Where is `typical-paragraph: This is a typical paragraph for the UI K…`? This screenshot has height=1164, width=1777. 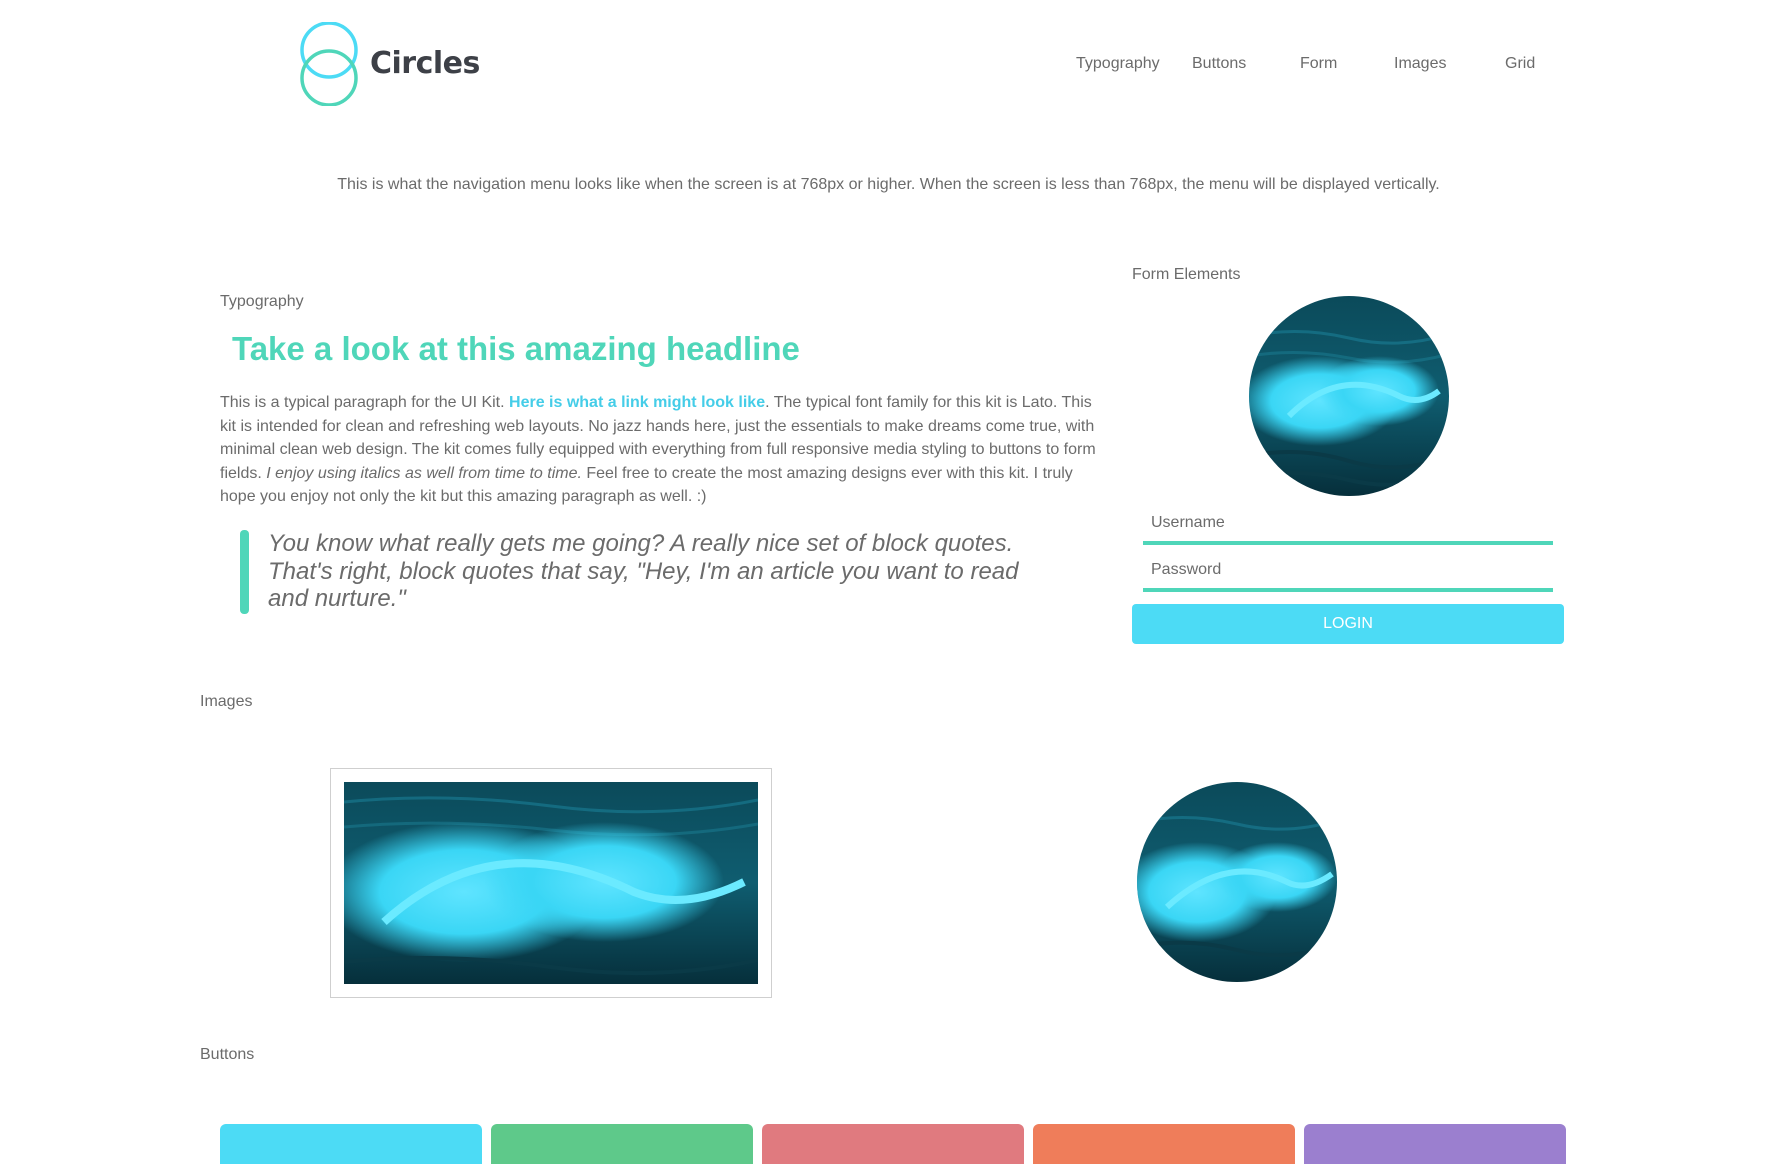 typical-paragraph: This is a typical paragraph for the UI K… is located at coordinates (660, 450).